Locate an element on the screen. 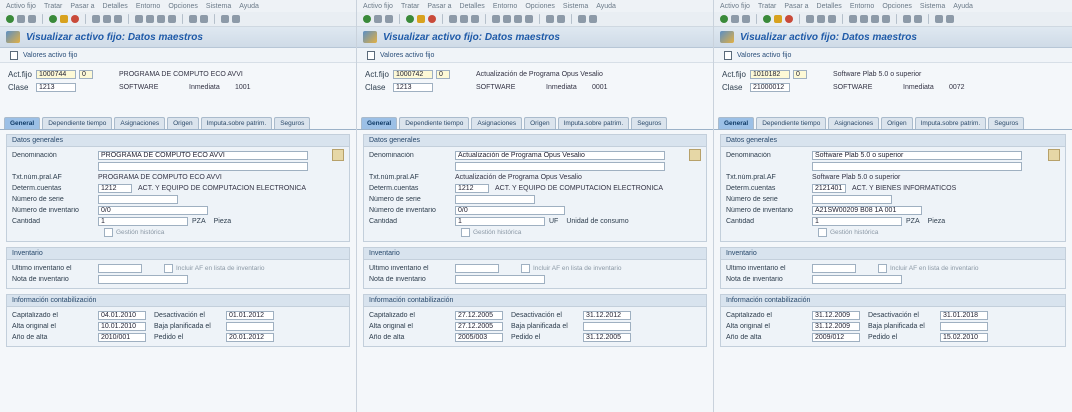 This screenshot has height=412, width=1072. ano-alta-field: 2005/003 is located at coordinates (479, 337).